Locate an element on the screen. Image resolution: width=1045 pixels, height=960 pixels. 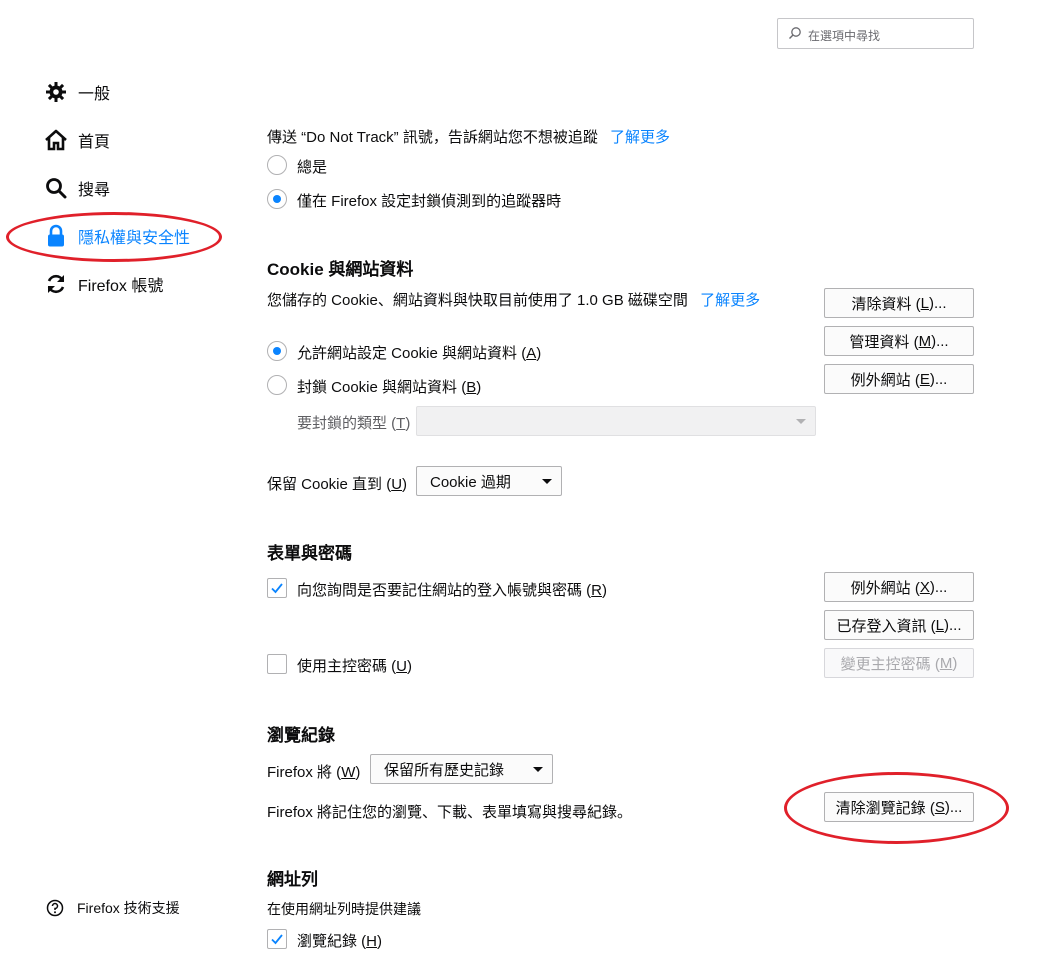
allow-cookies-label: 允許網站設定 Cookie 與網站資料 (A) is located at coordinates (419, 352).